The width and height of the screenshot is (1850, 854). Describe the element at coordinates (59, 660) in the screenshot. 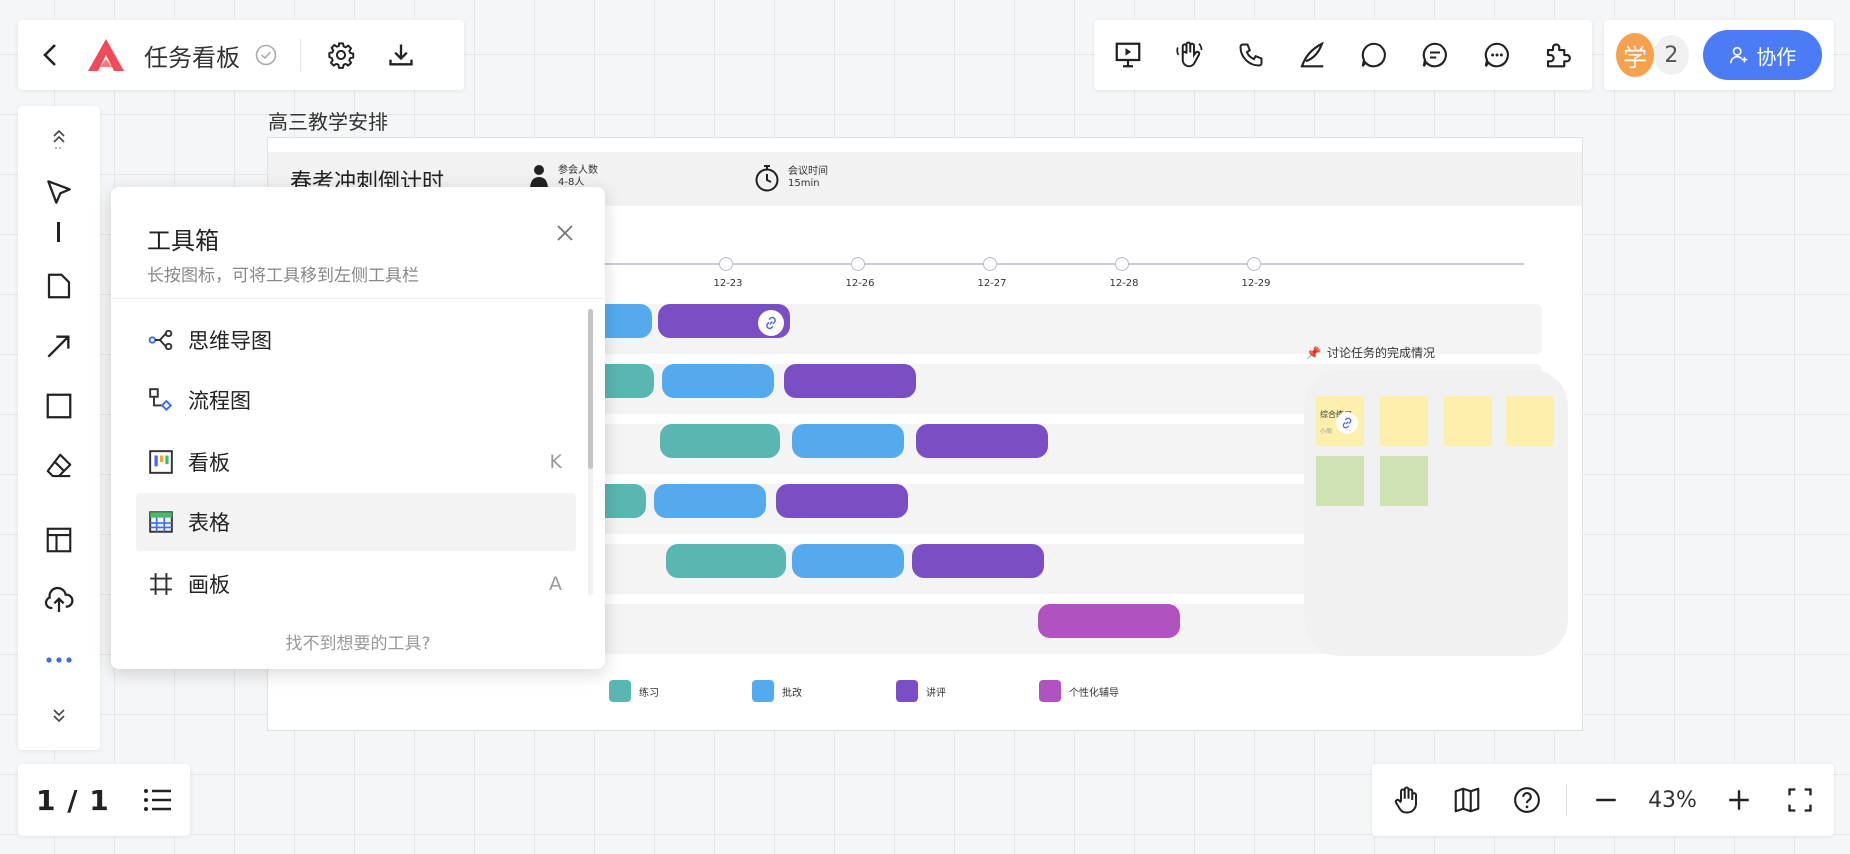

I see `more-icon` at that location.